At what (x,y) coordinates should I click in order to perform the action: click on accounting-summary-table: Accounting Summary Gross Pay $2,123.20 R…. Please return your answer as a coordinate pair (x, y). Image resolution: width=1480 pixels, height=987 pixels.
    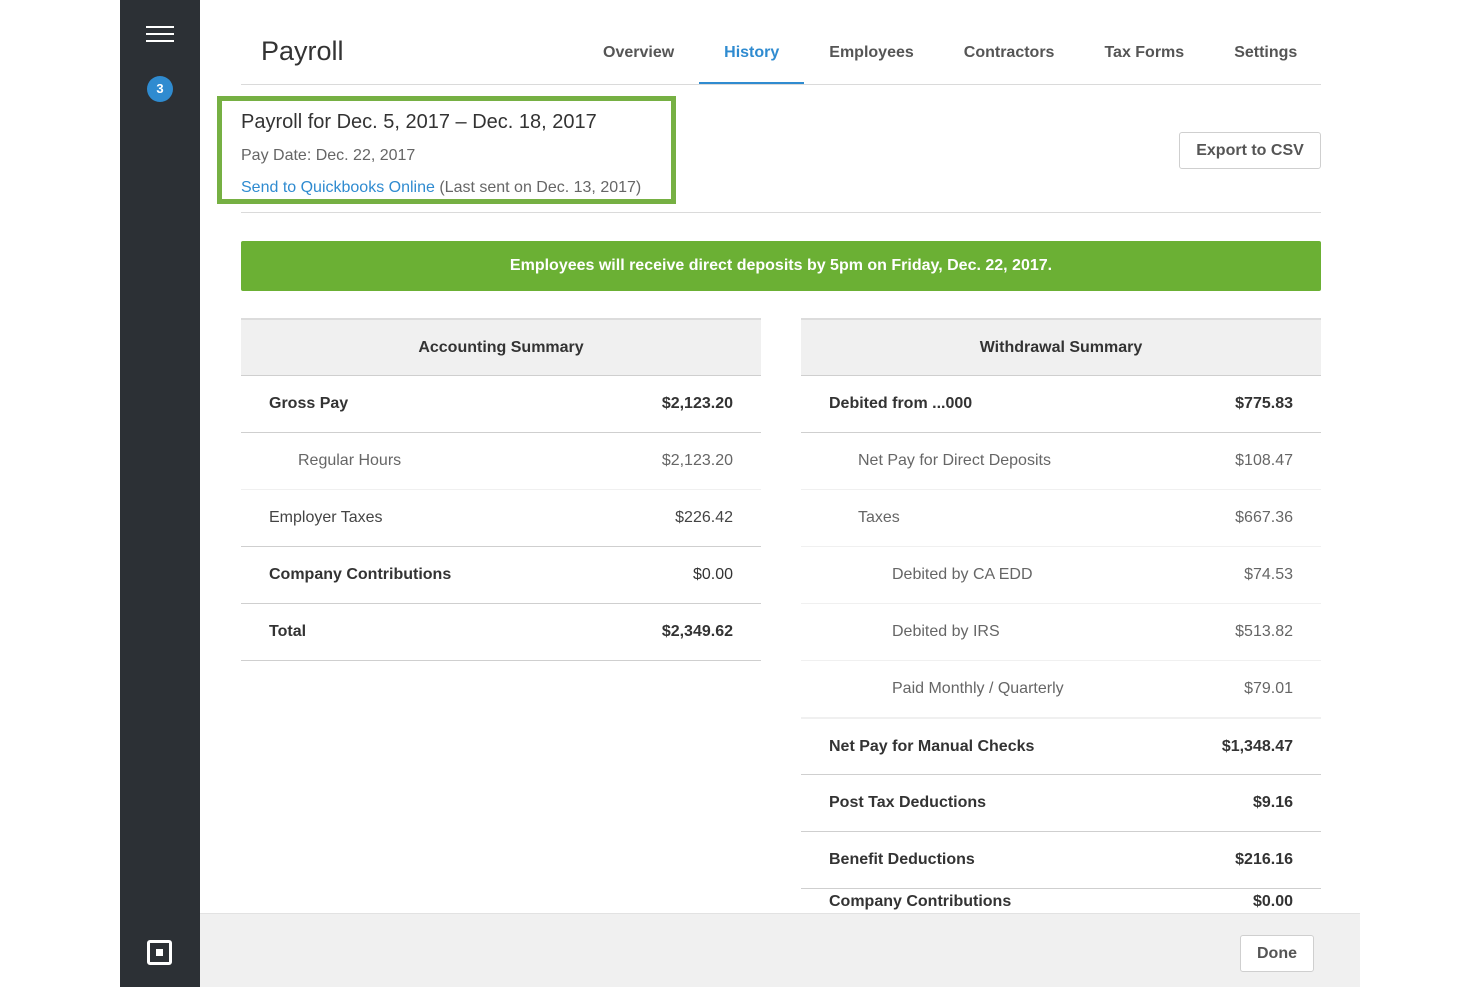
    Looking at the image, I should click on (501, 489).